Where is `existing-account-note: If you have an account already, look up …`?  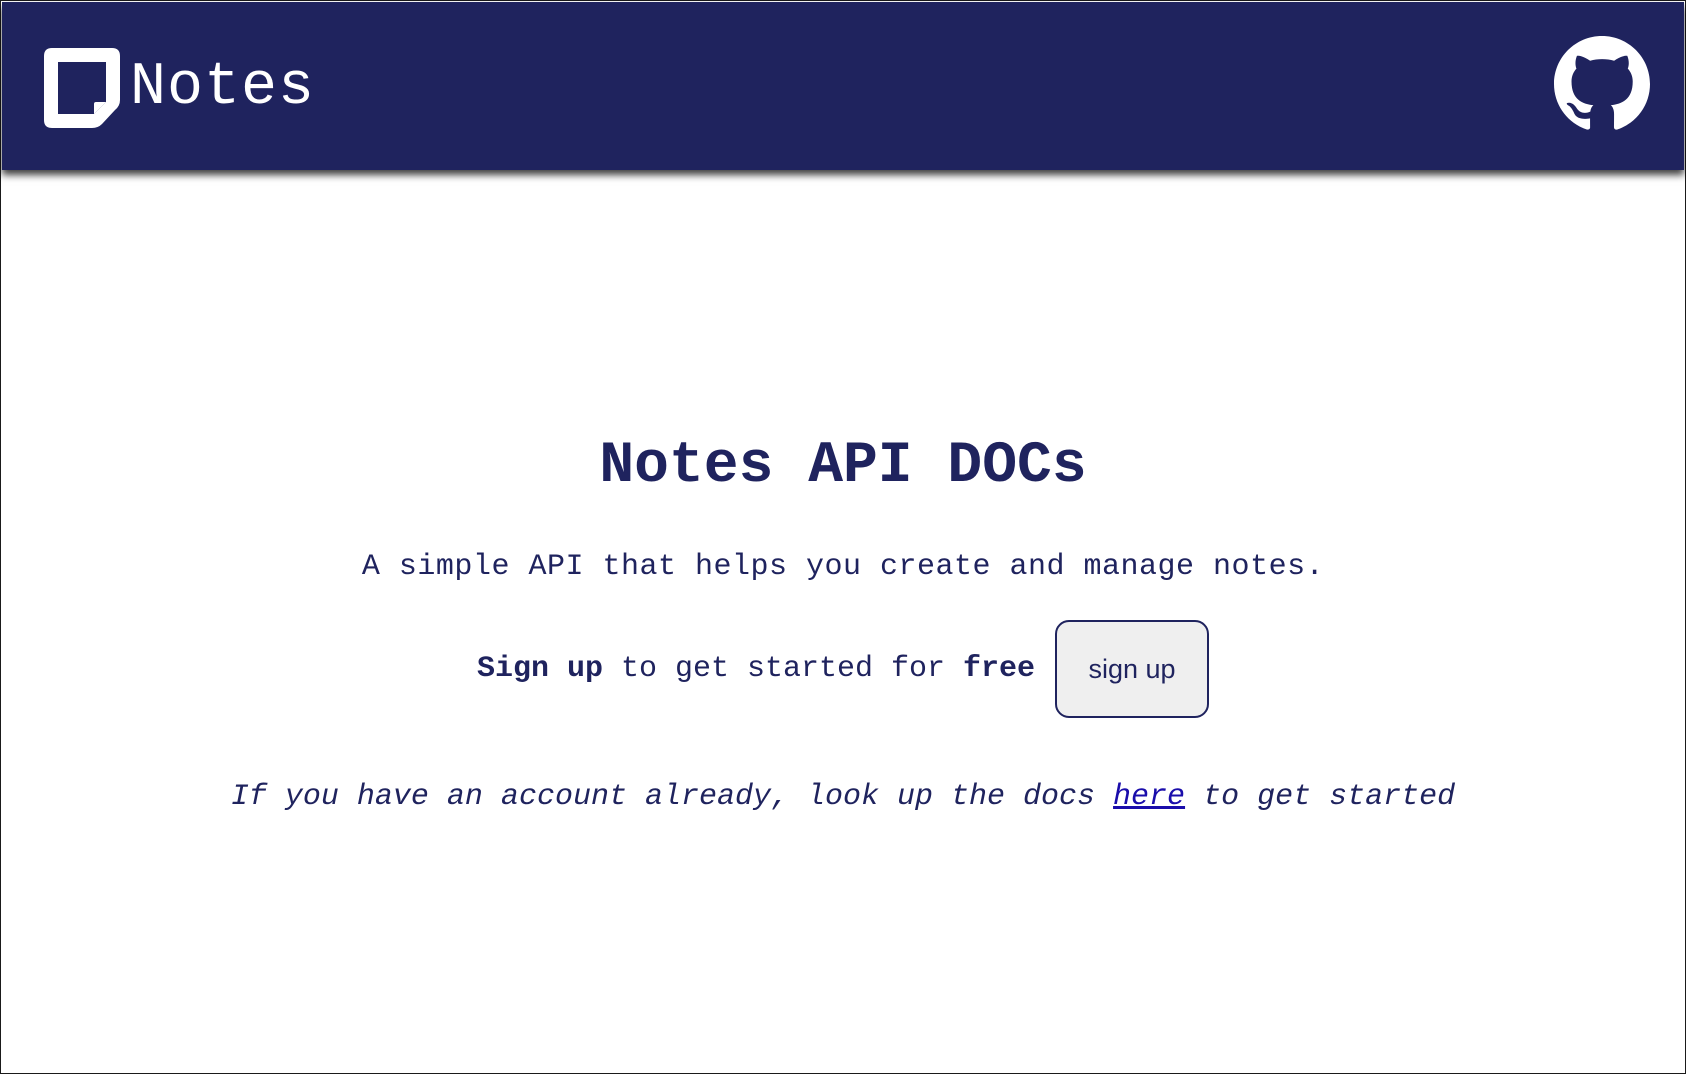 existing-account-note: If you have an account already, look up … is located at coordinates (843, 797).